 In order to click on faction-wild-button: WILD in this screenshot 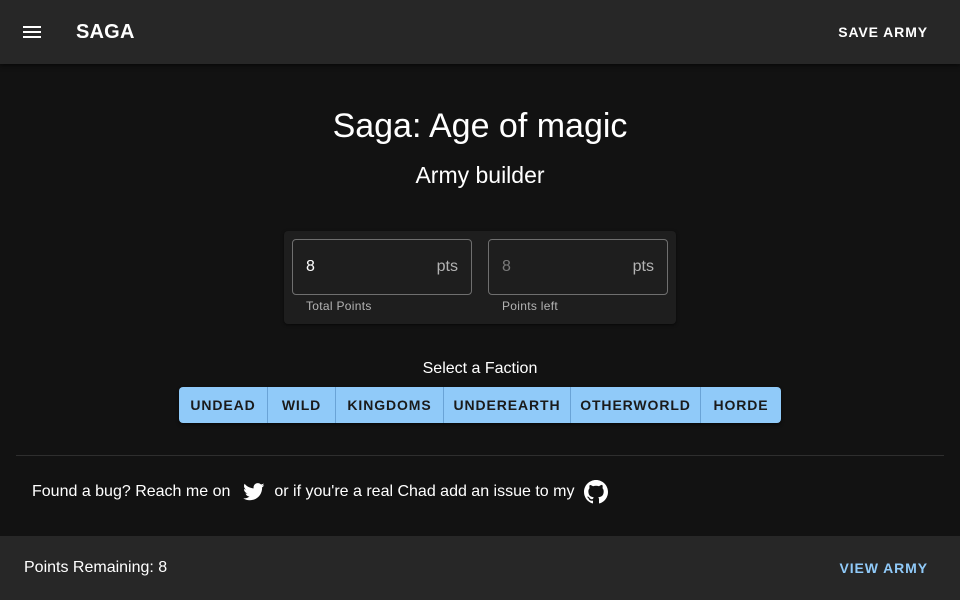, I will do `click(302, 405)`.